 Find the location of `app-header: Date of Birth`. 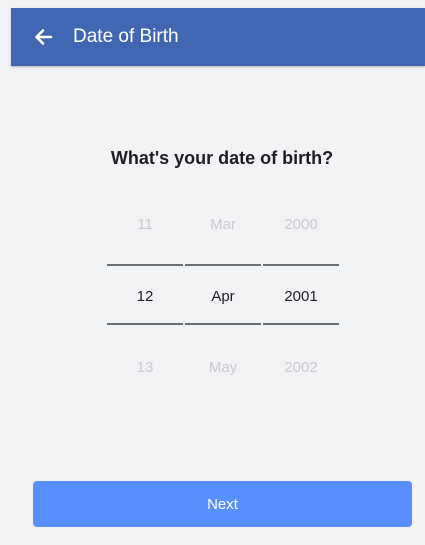

app-header: Date of Birth is located at coordinates (218, 37).